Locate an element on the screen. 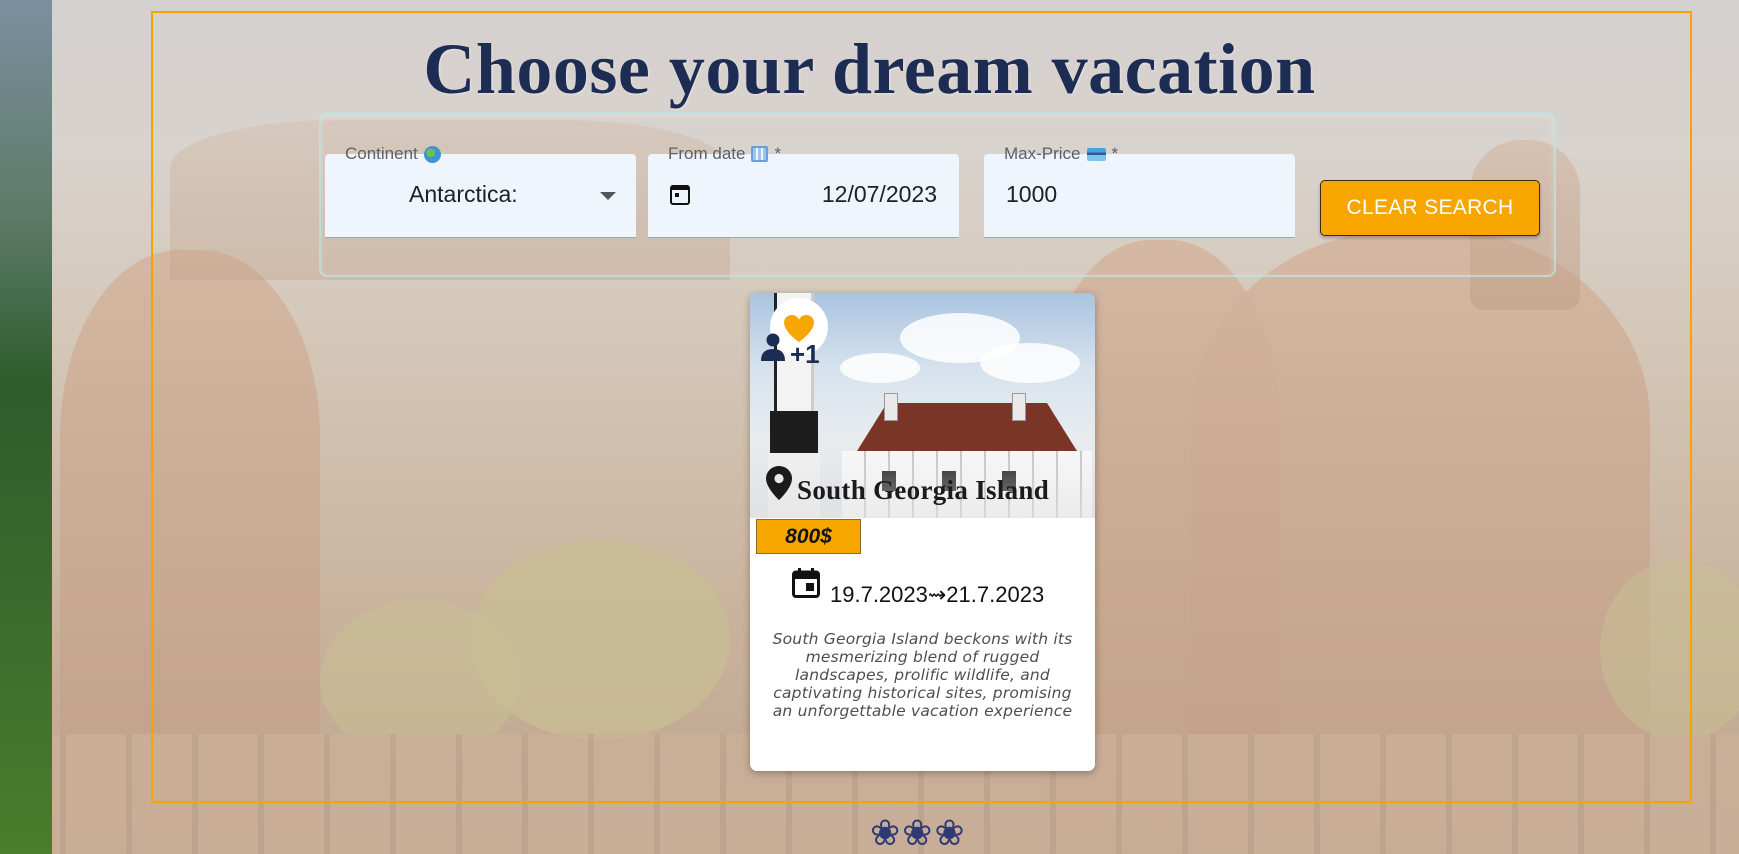  max-price-label: Max-Price * is located at coordinates (1061, 153).